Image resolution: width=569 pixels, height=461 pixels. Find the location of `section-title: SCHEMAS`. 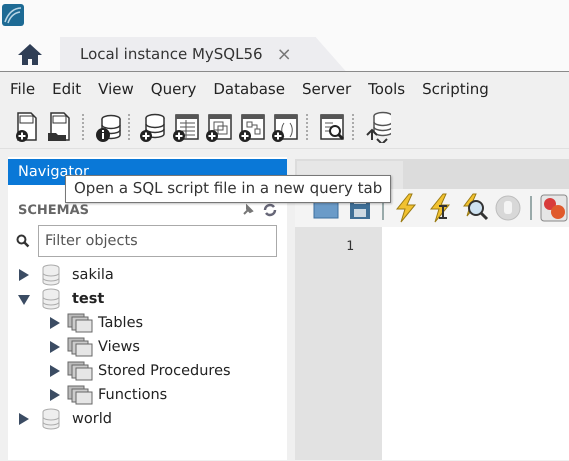

section-title: SCHEMAS is located at coordinates (54, 210).